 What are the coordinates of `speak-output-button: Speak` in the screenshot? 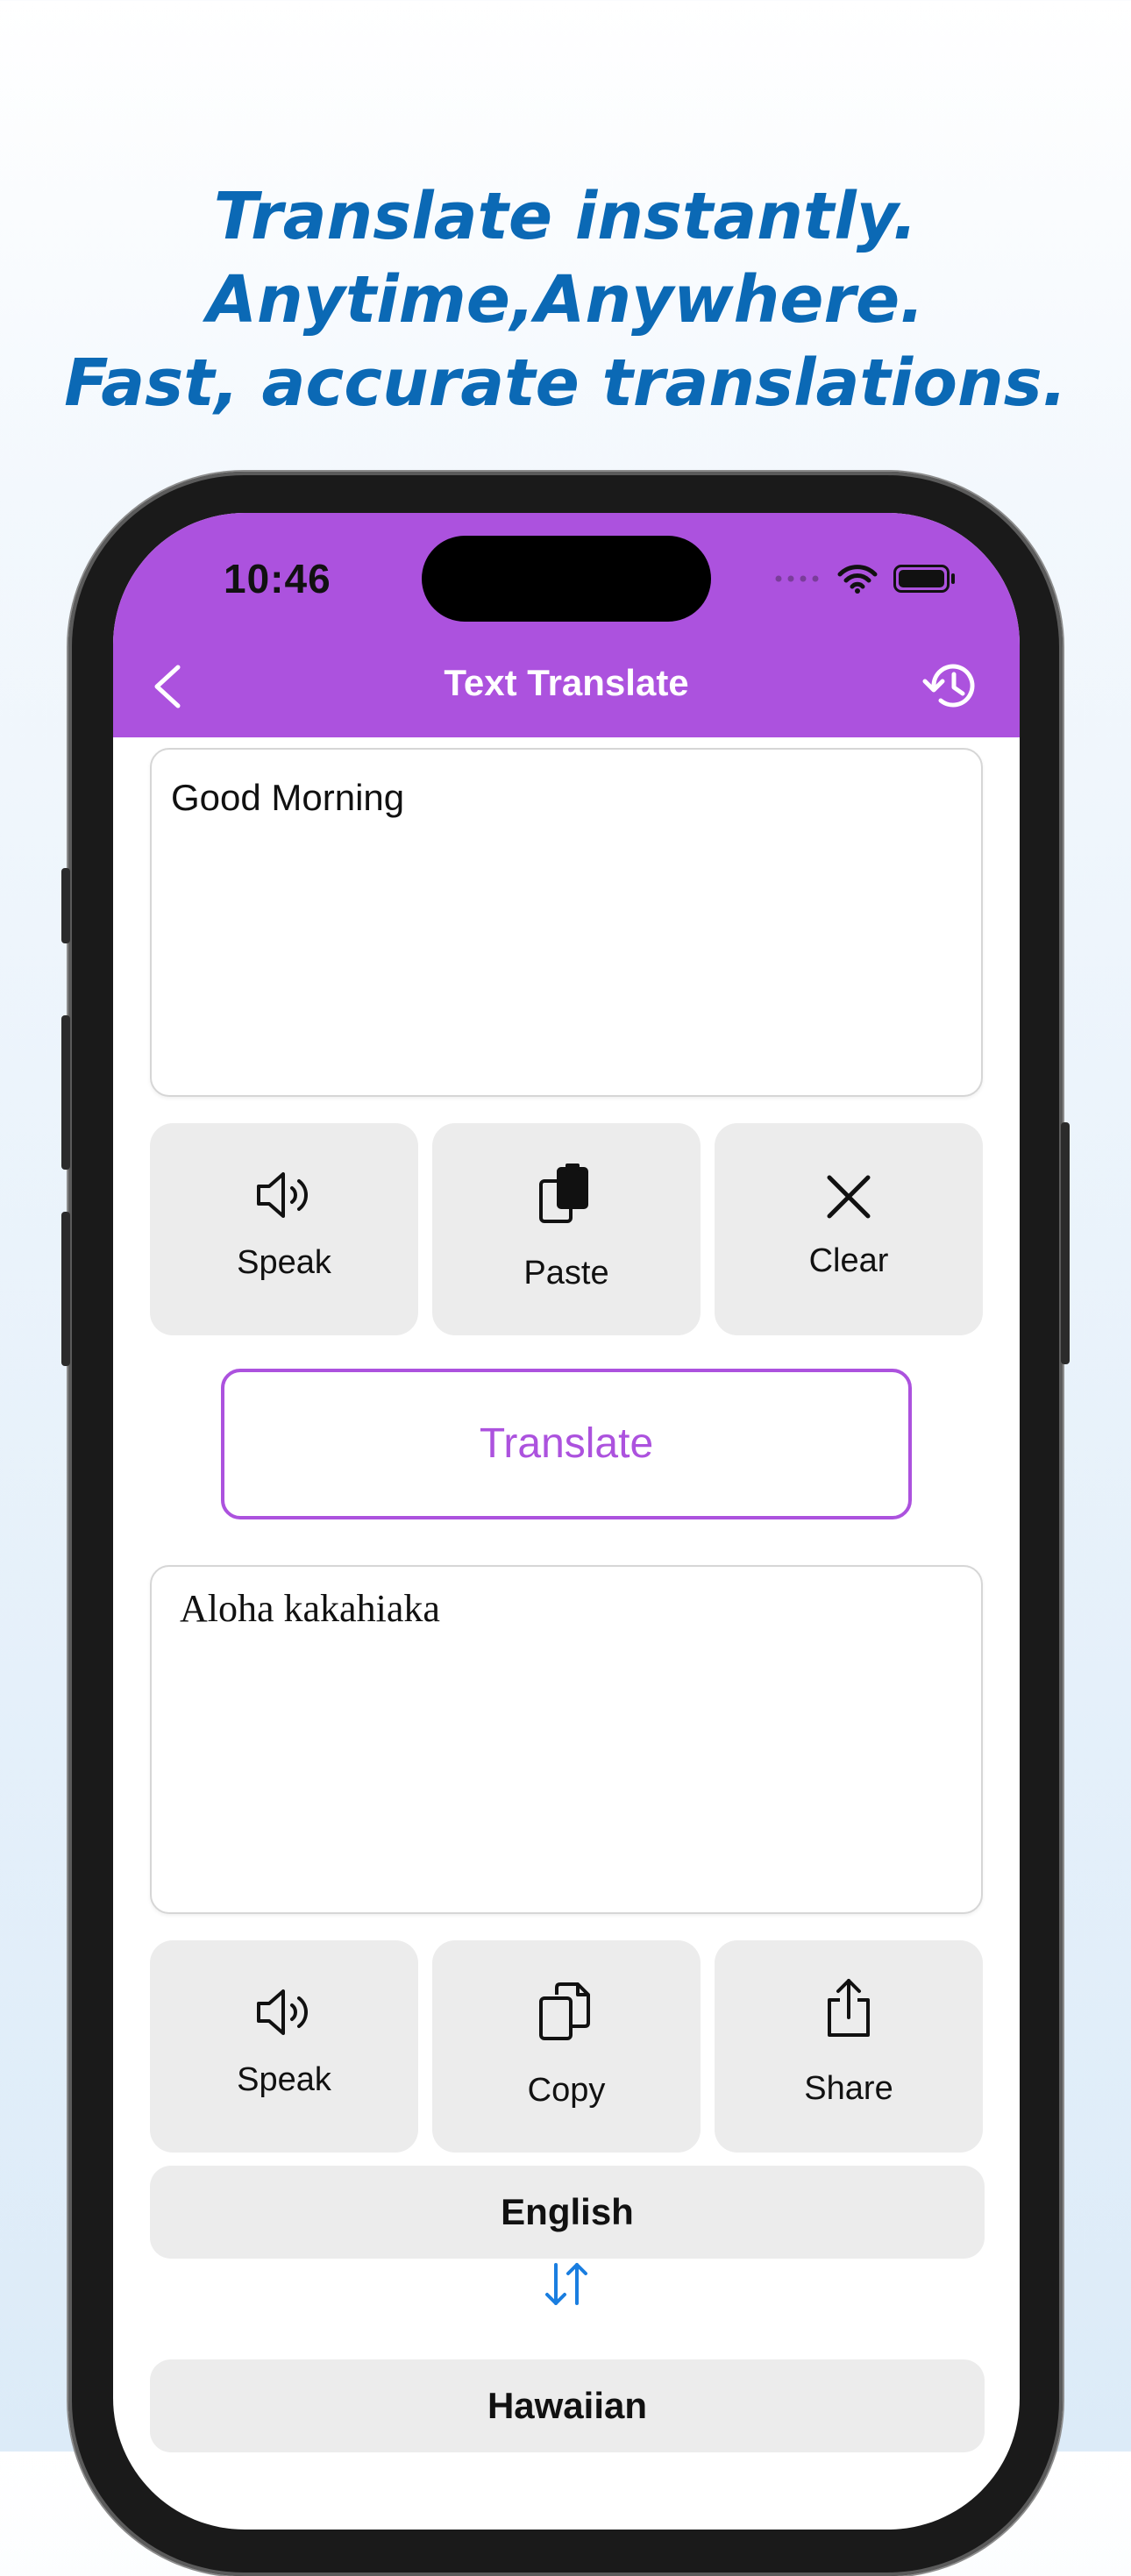 It's located at (284, 2046).